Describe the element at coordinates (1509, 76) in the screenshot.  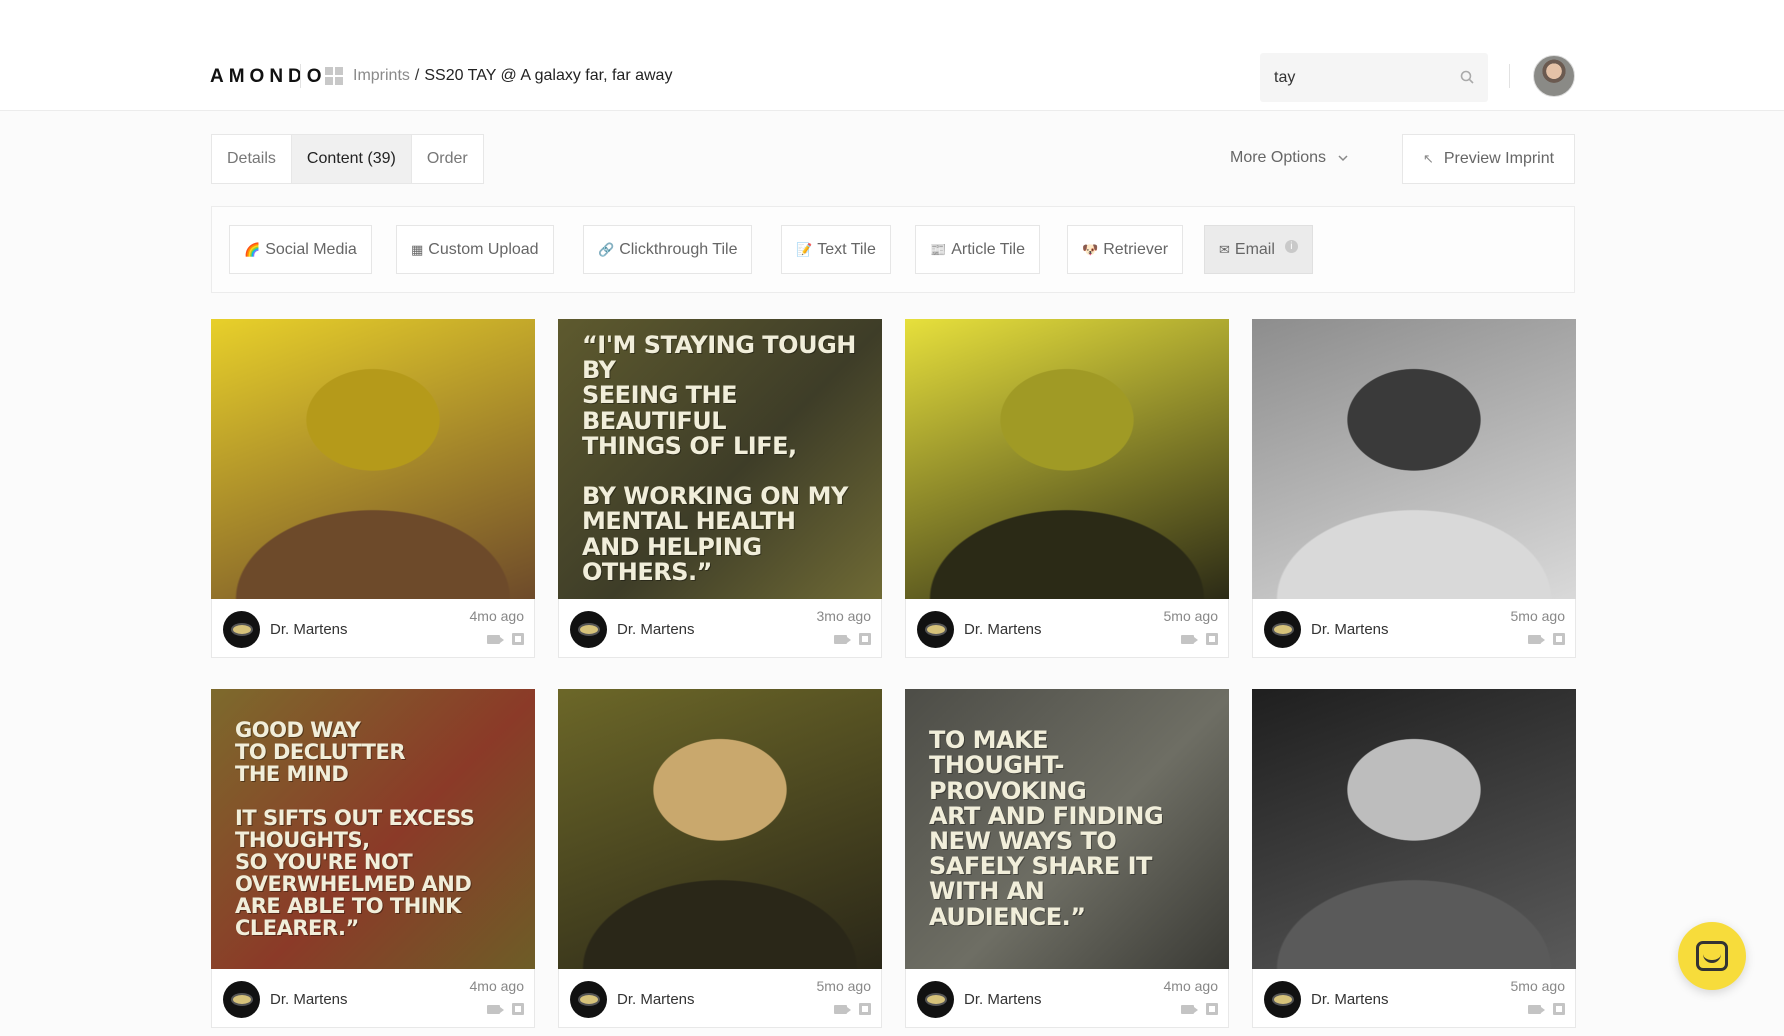
I see `header-divider-right` at that location.